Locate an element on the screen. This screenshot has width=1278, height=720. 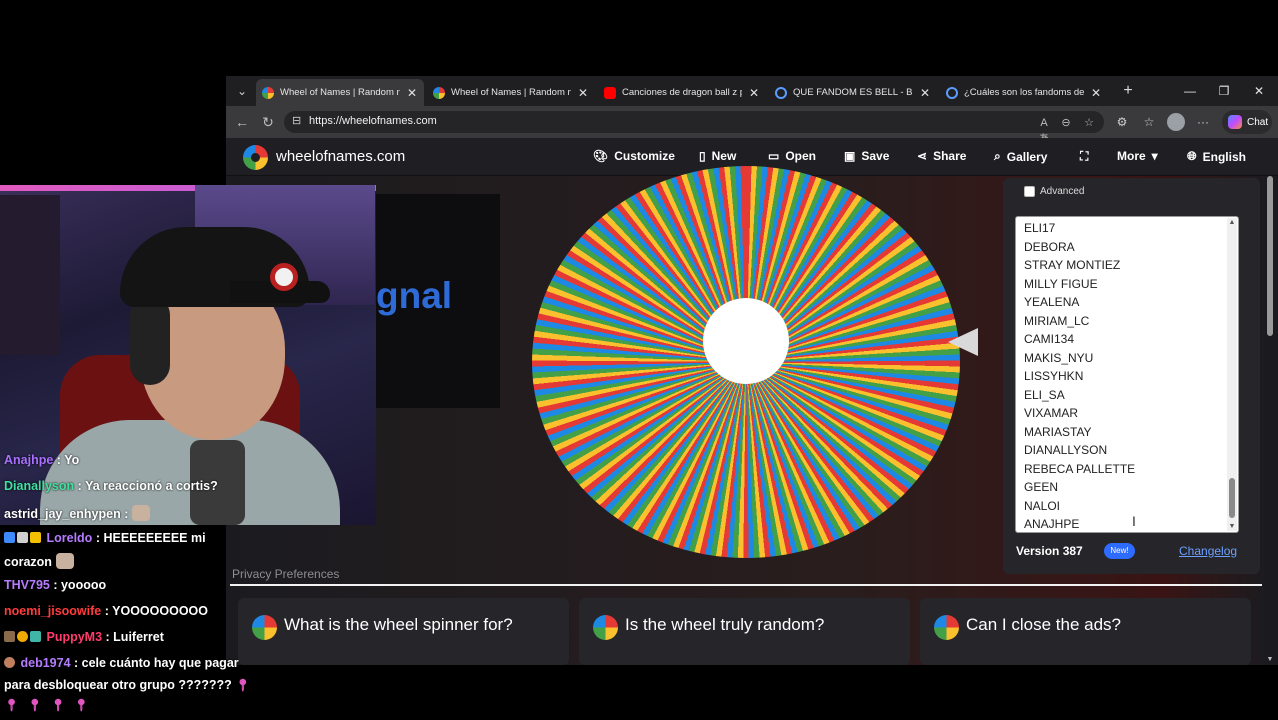
chat-text: : YOOOOOOOOO is located at coordinates (156, 611).